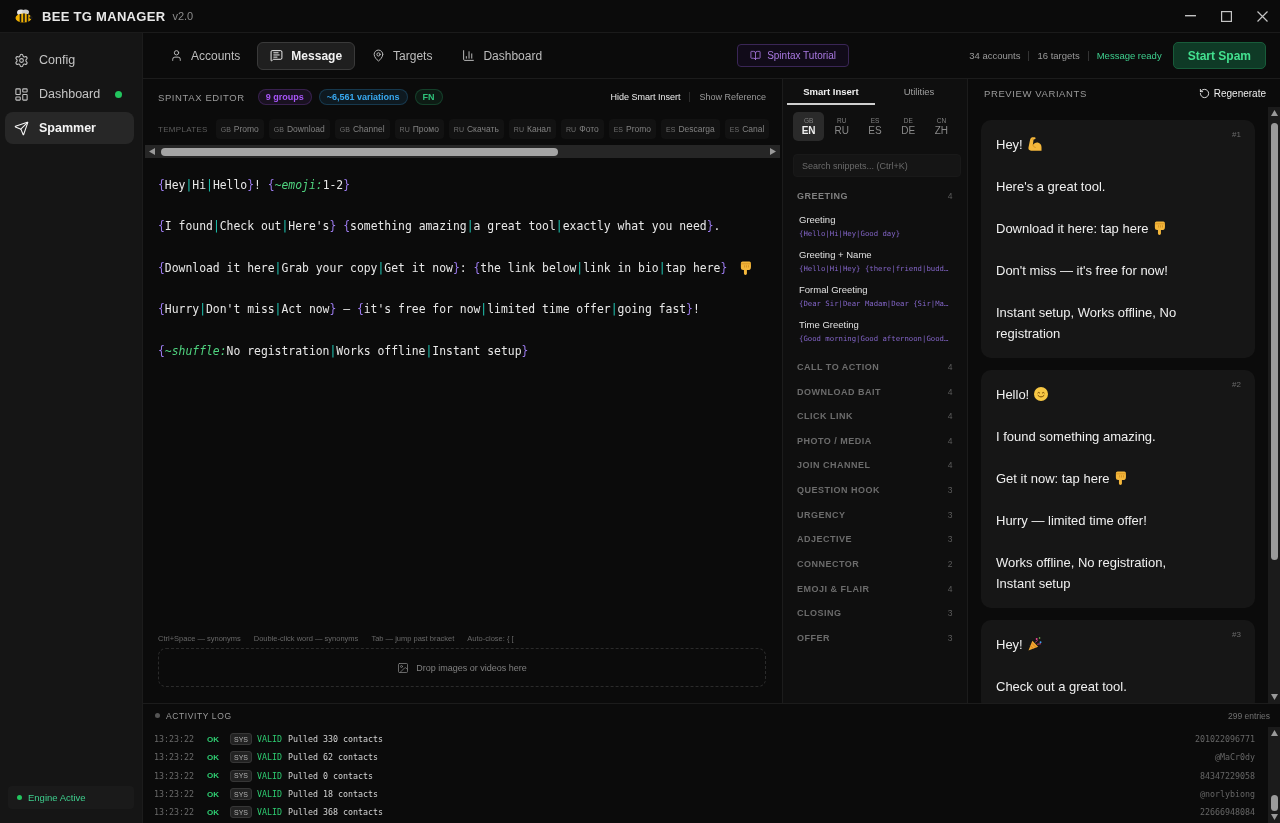 The width and height of the screenshot is (1280, 823). What do you see at coordinates (1190, 16) in the screenshot?
I see `minimize-icon` at bounding box center [1190, 16].